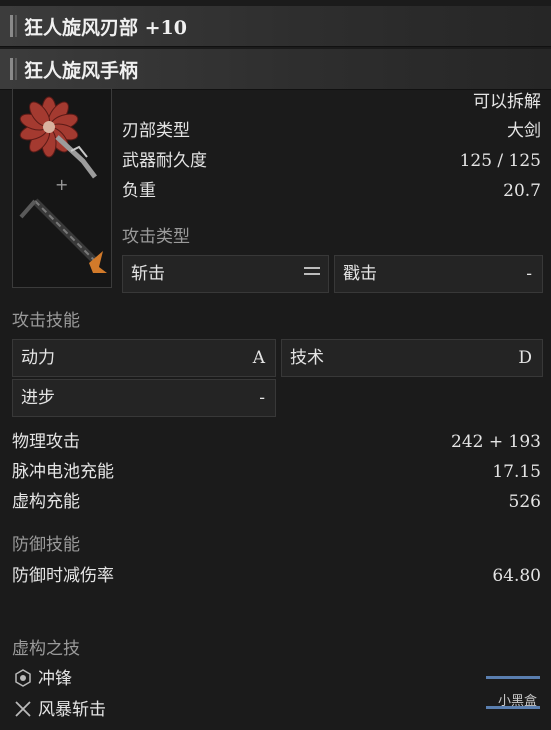 This screenshot has width=551, height=730. I want to click on stat-label: 脉冲电池充能, so click(63, 472).